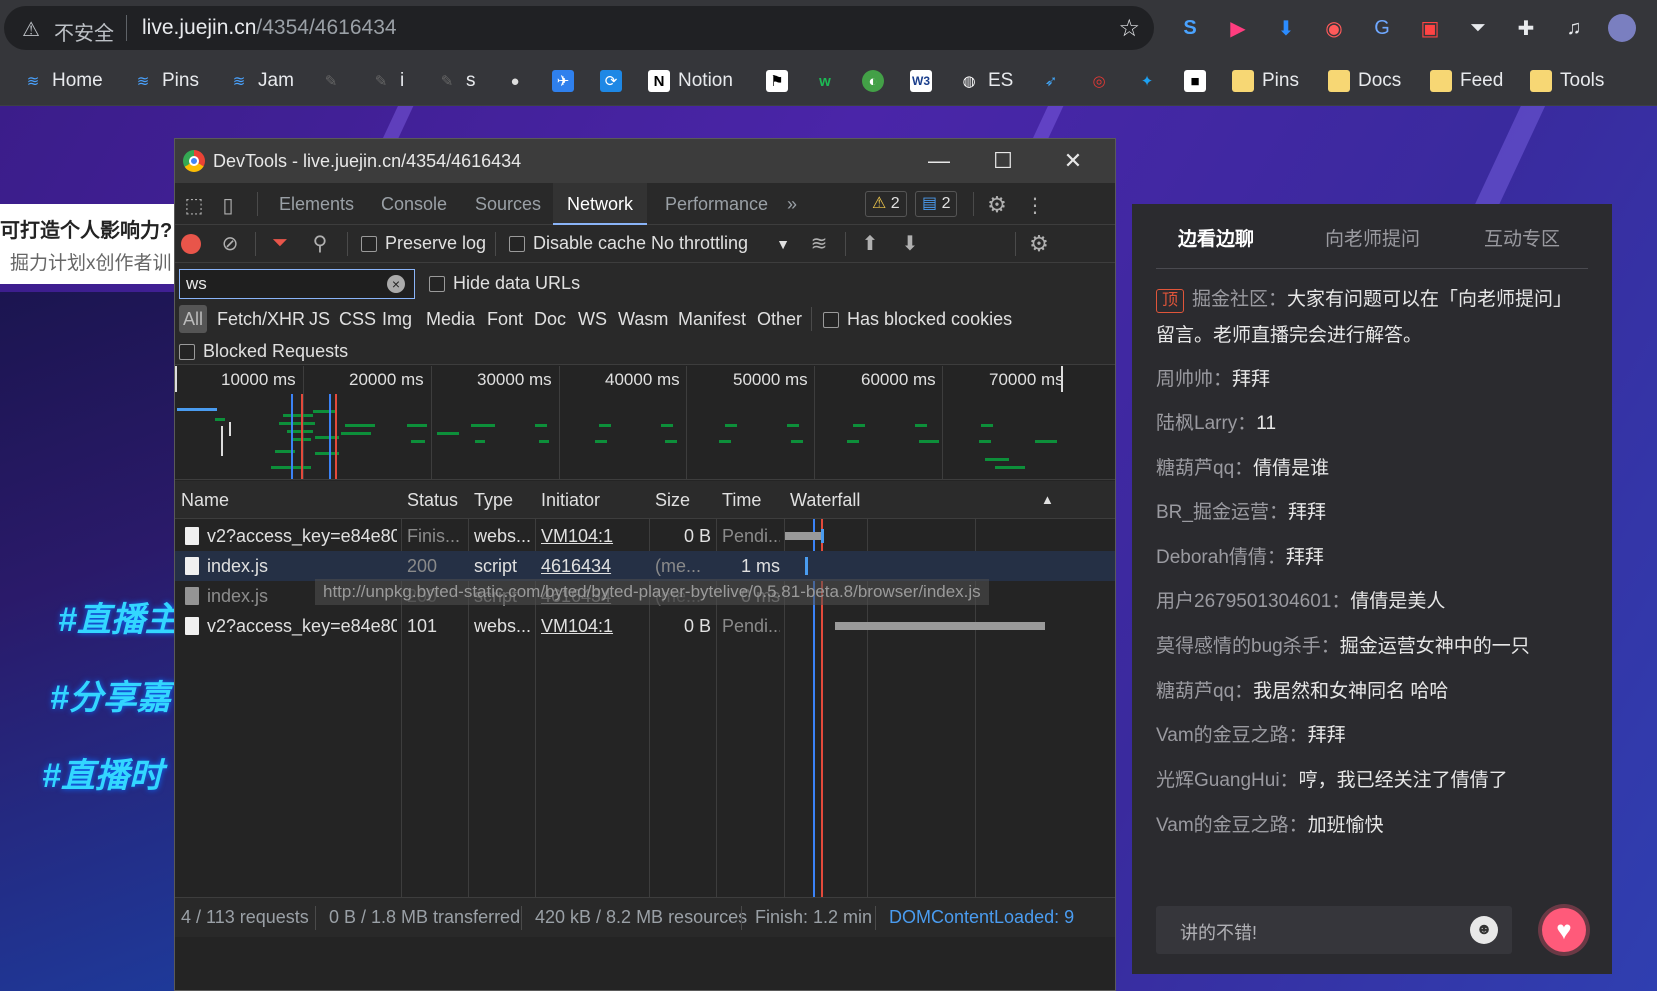  Describe the element at coordinates (1334, 28) in the screenshot. I see `record-extension-icon: ◉` at that location.